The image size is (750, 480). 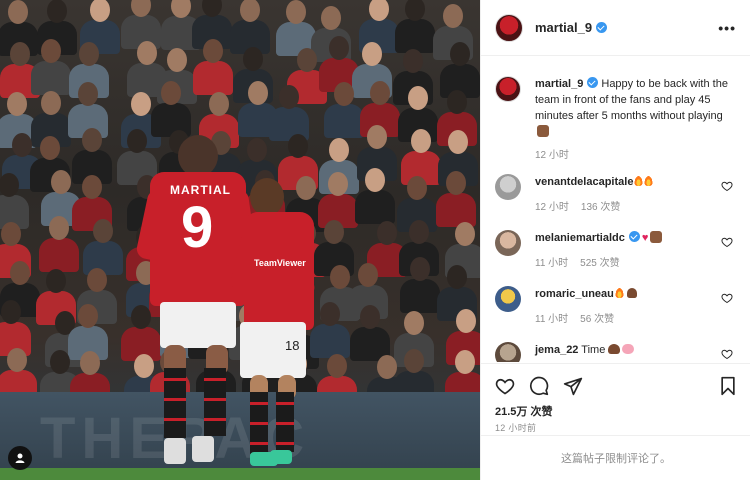 I want to click on comment-item: jema_22 Time, so click(x=617, y=352).